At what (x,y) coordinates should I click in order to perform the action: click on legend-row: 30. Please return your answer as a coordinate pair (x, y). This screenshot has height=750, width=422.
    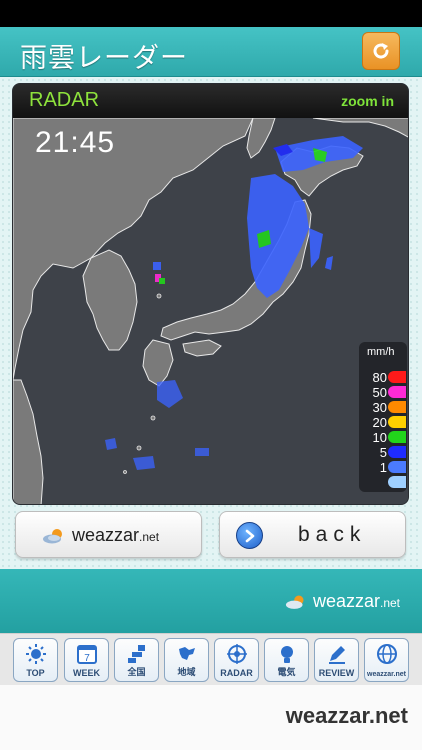
    Looking at the image, I should click on (383, 407).